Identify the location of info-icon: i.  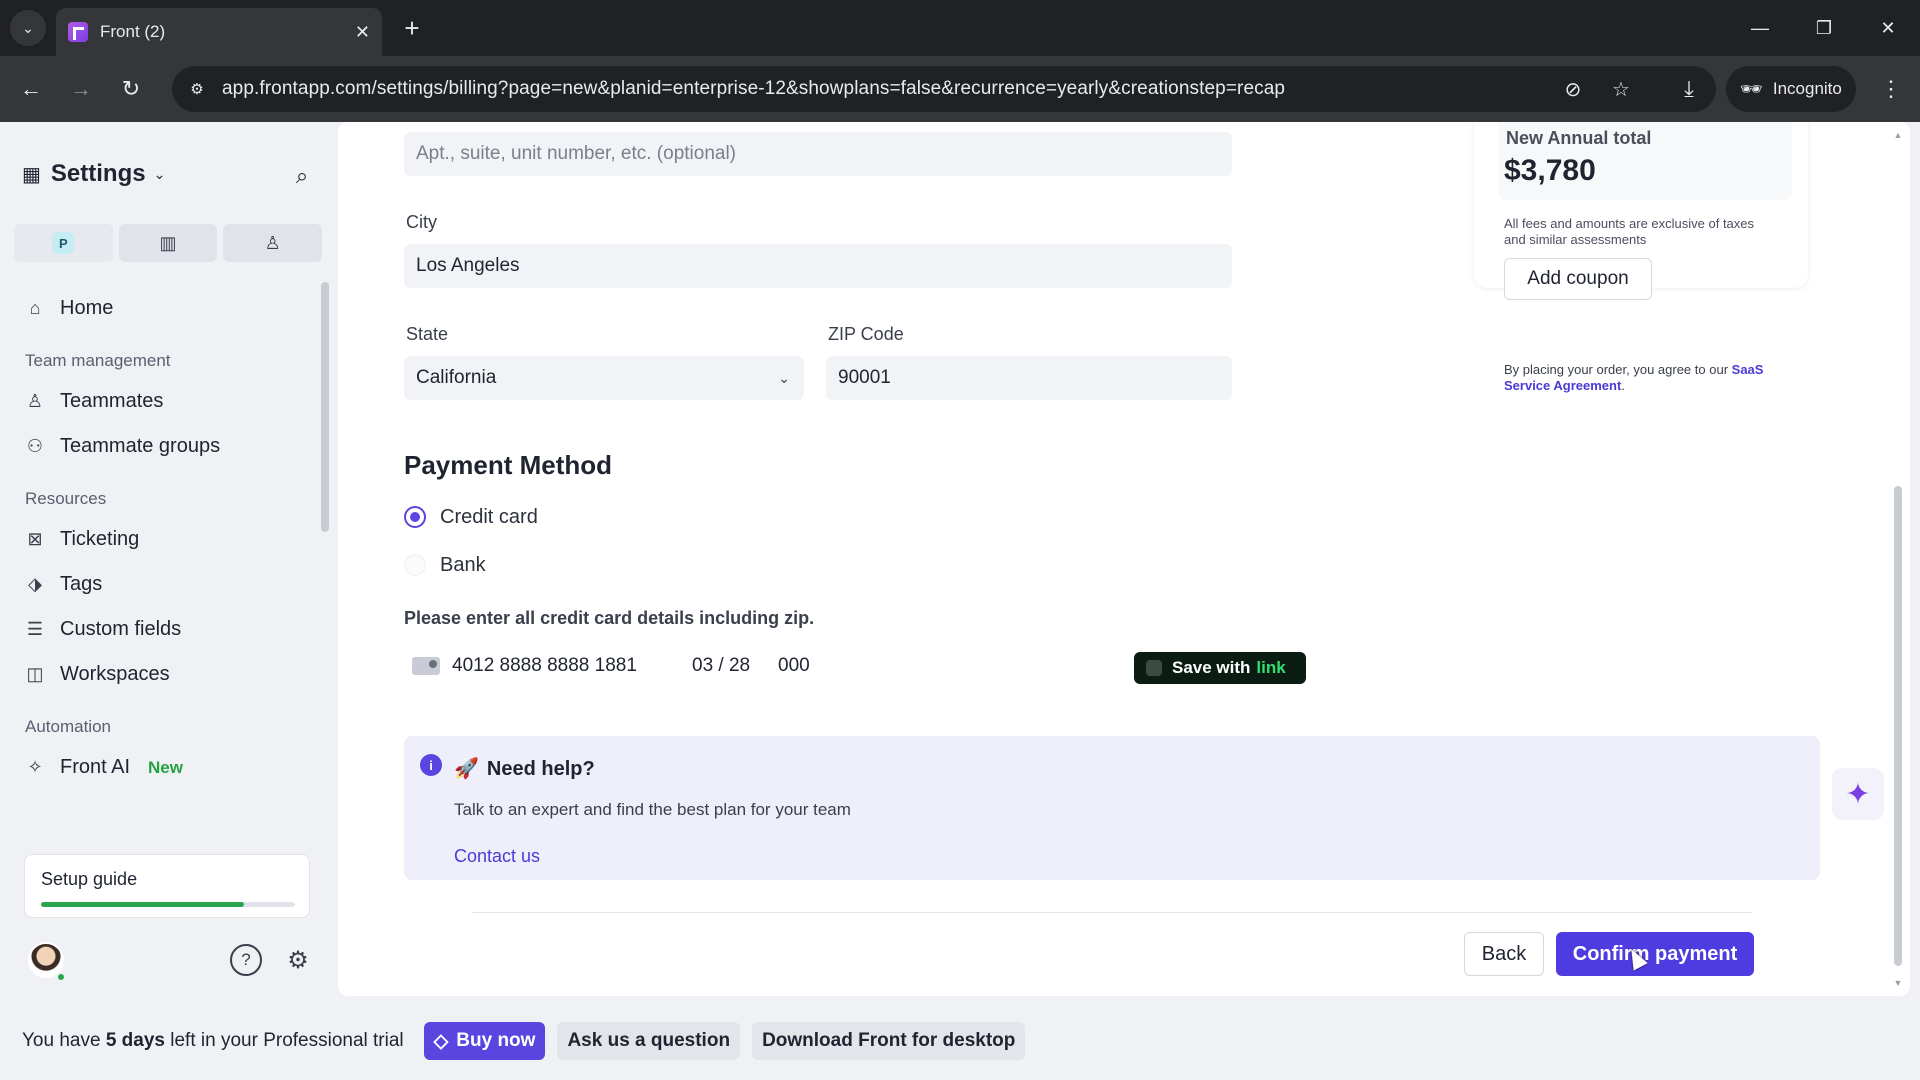
(431, 765).